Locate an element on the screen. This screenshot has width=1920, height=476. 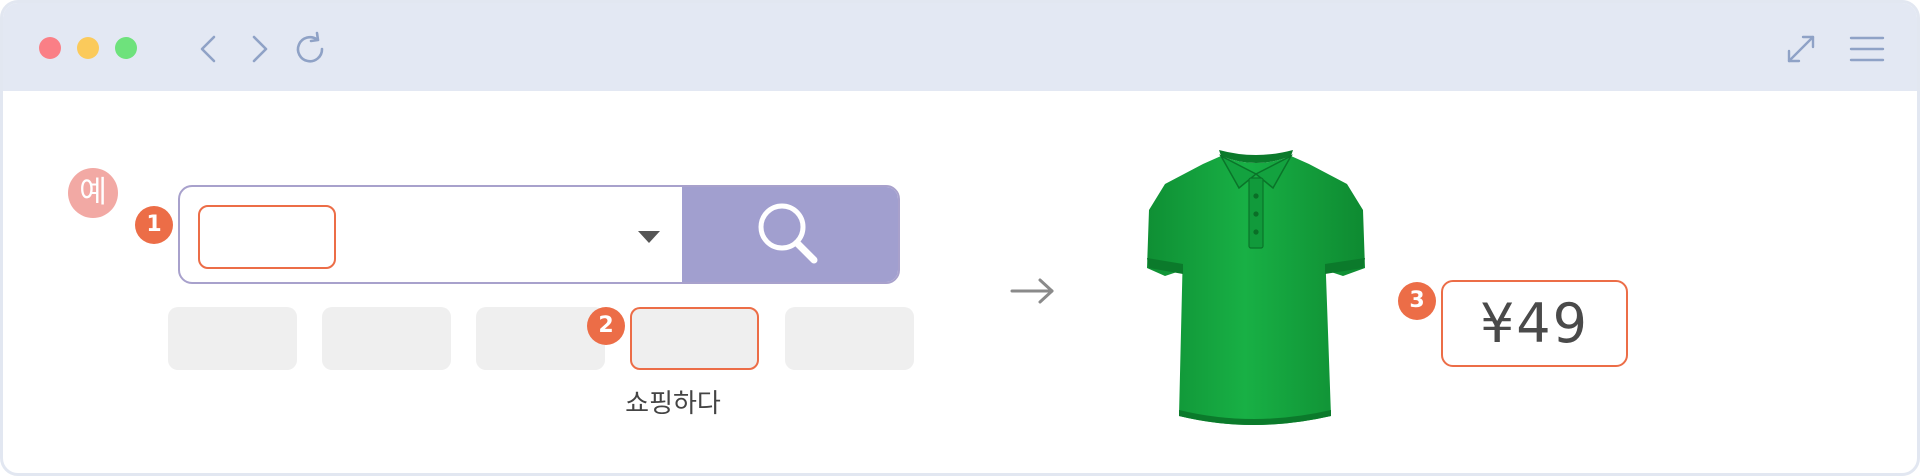
category-chip-shopping is located at coordinates (694, 338).